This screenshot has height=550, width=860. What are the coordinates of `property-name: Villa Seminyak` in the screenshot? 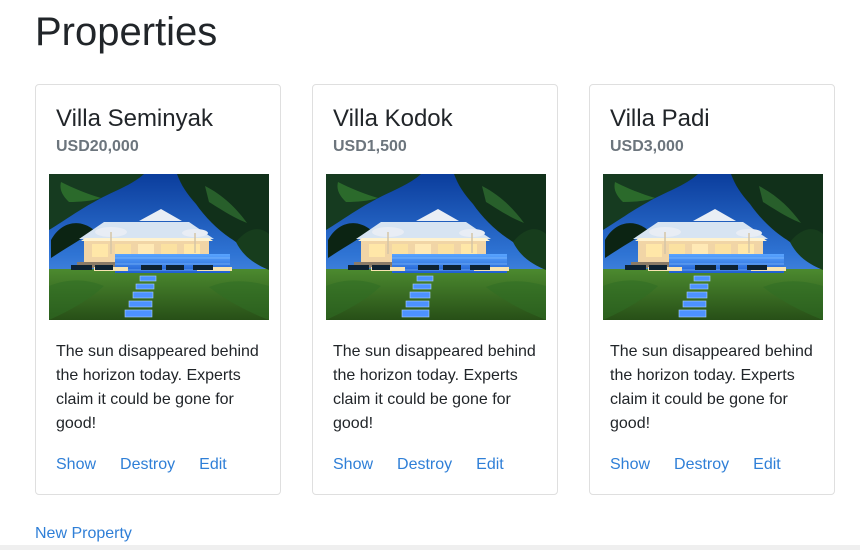 It's located at (134, 118).